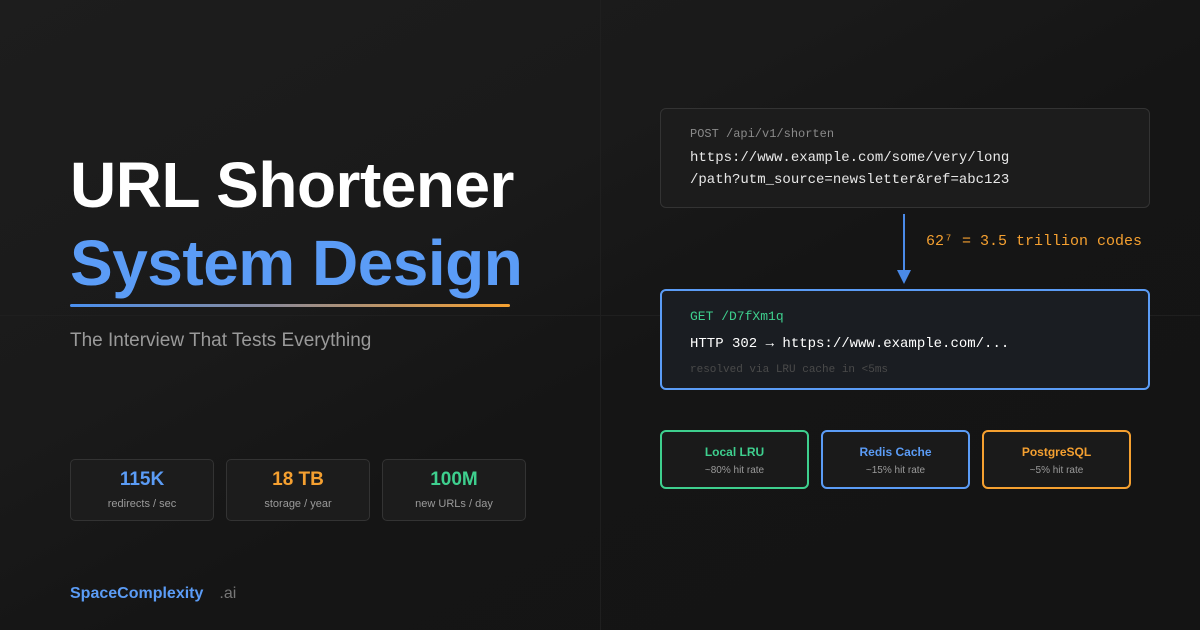 This screenshot has height=630, width=1200. I want to click on stat-card-new-urls: 100M new URLs / day, so click(454, 490).